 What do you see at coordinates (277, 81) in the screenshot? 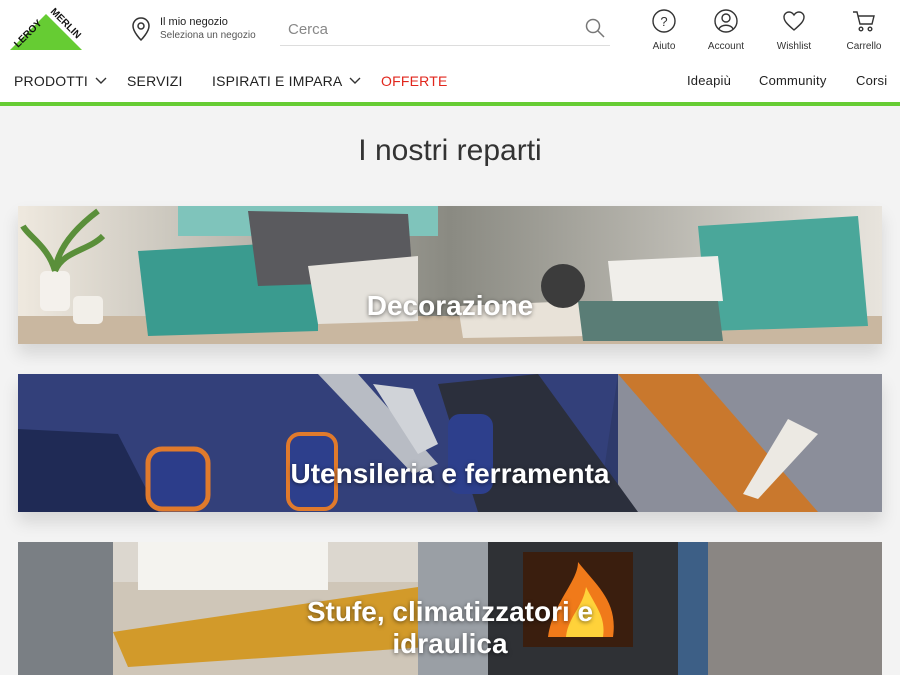
I see `nav-ispirati-label: ISPIRATI E IMPARA` at bounding box center [277, 81].